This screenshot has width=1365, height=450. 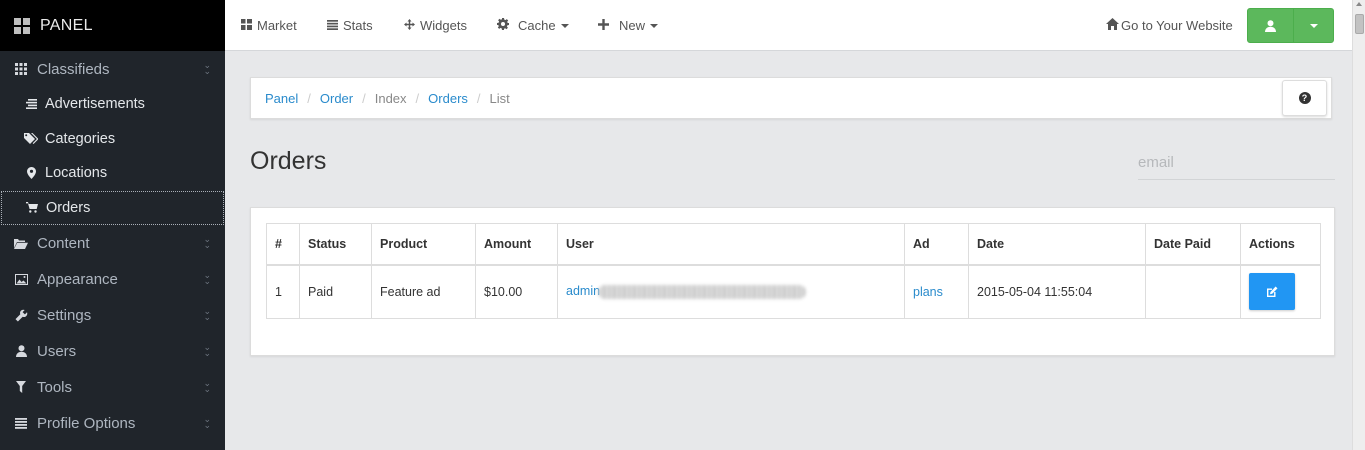 What do you see at coordinates (1057, 244) in the screenshot?
I see `column-header-date: Date` at bounding box center [1057, 244].